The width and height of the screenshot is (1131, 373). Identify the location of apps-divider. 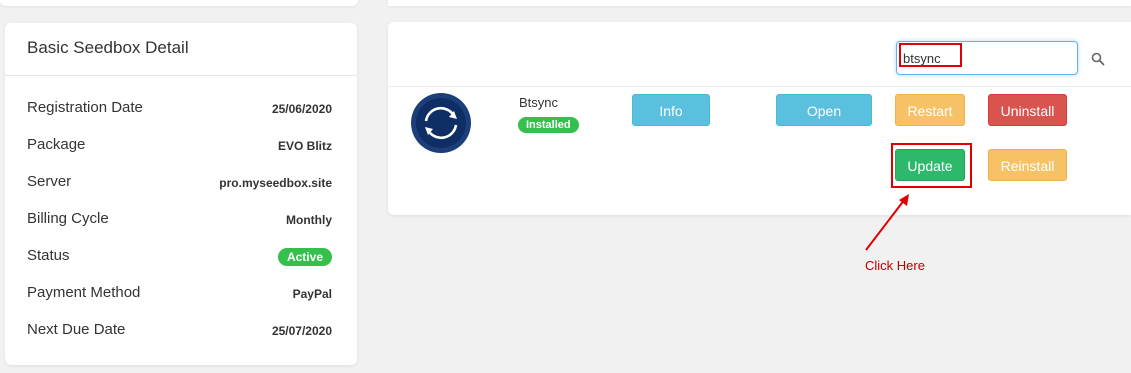
(759, 86).